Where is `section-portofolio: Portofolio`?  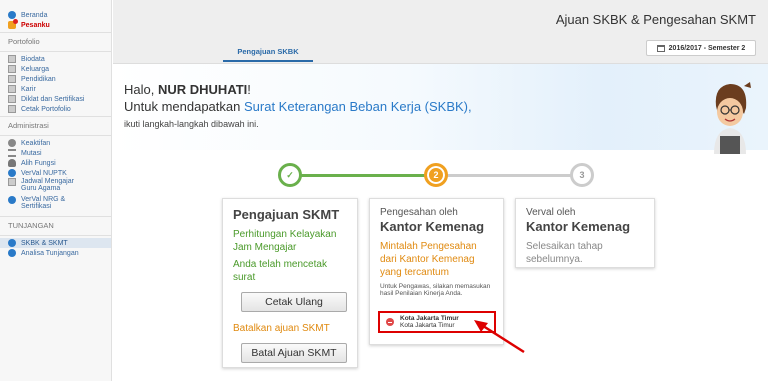 section-portofolio: Portofolio is located at coordinates (24, 41).